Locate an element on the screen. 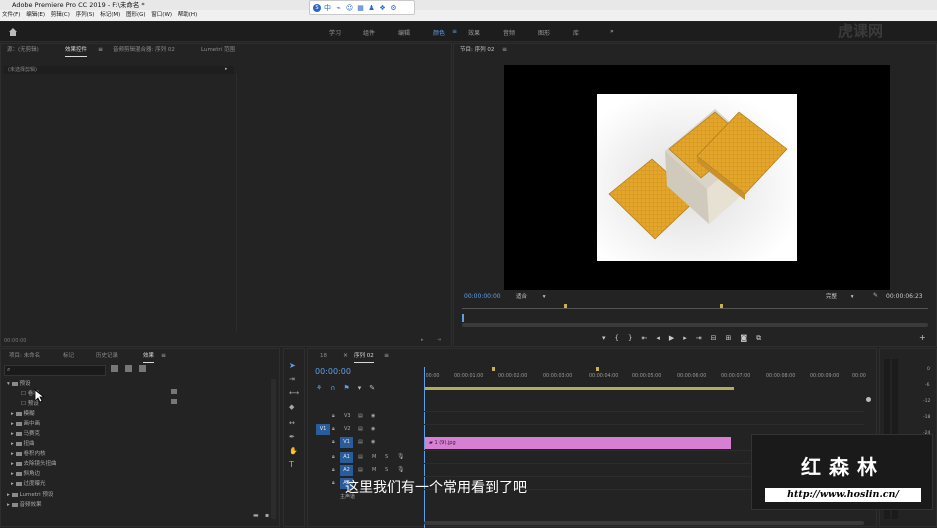 This screenshot has width=937, height=528. tab-project: 项目: 未命名 is located at coordinates (24, 356).